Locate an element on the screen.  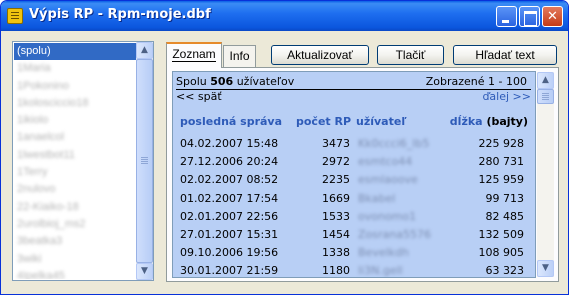
tab-zoznam-label: Zoznam is located at coordinates (194, 54).